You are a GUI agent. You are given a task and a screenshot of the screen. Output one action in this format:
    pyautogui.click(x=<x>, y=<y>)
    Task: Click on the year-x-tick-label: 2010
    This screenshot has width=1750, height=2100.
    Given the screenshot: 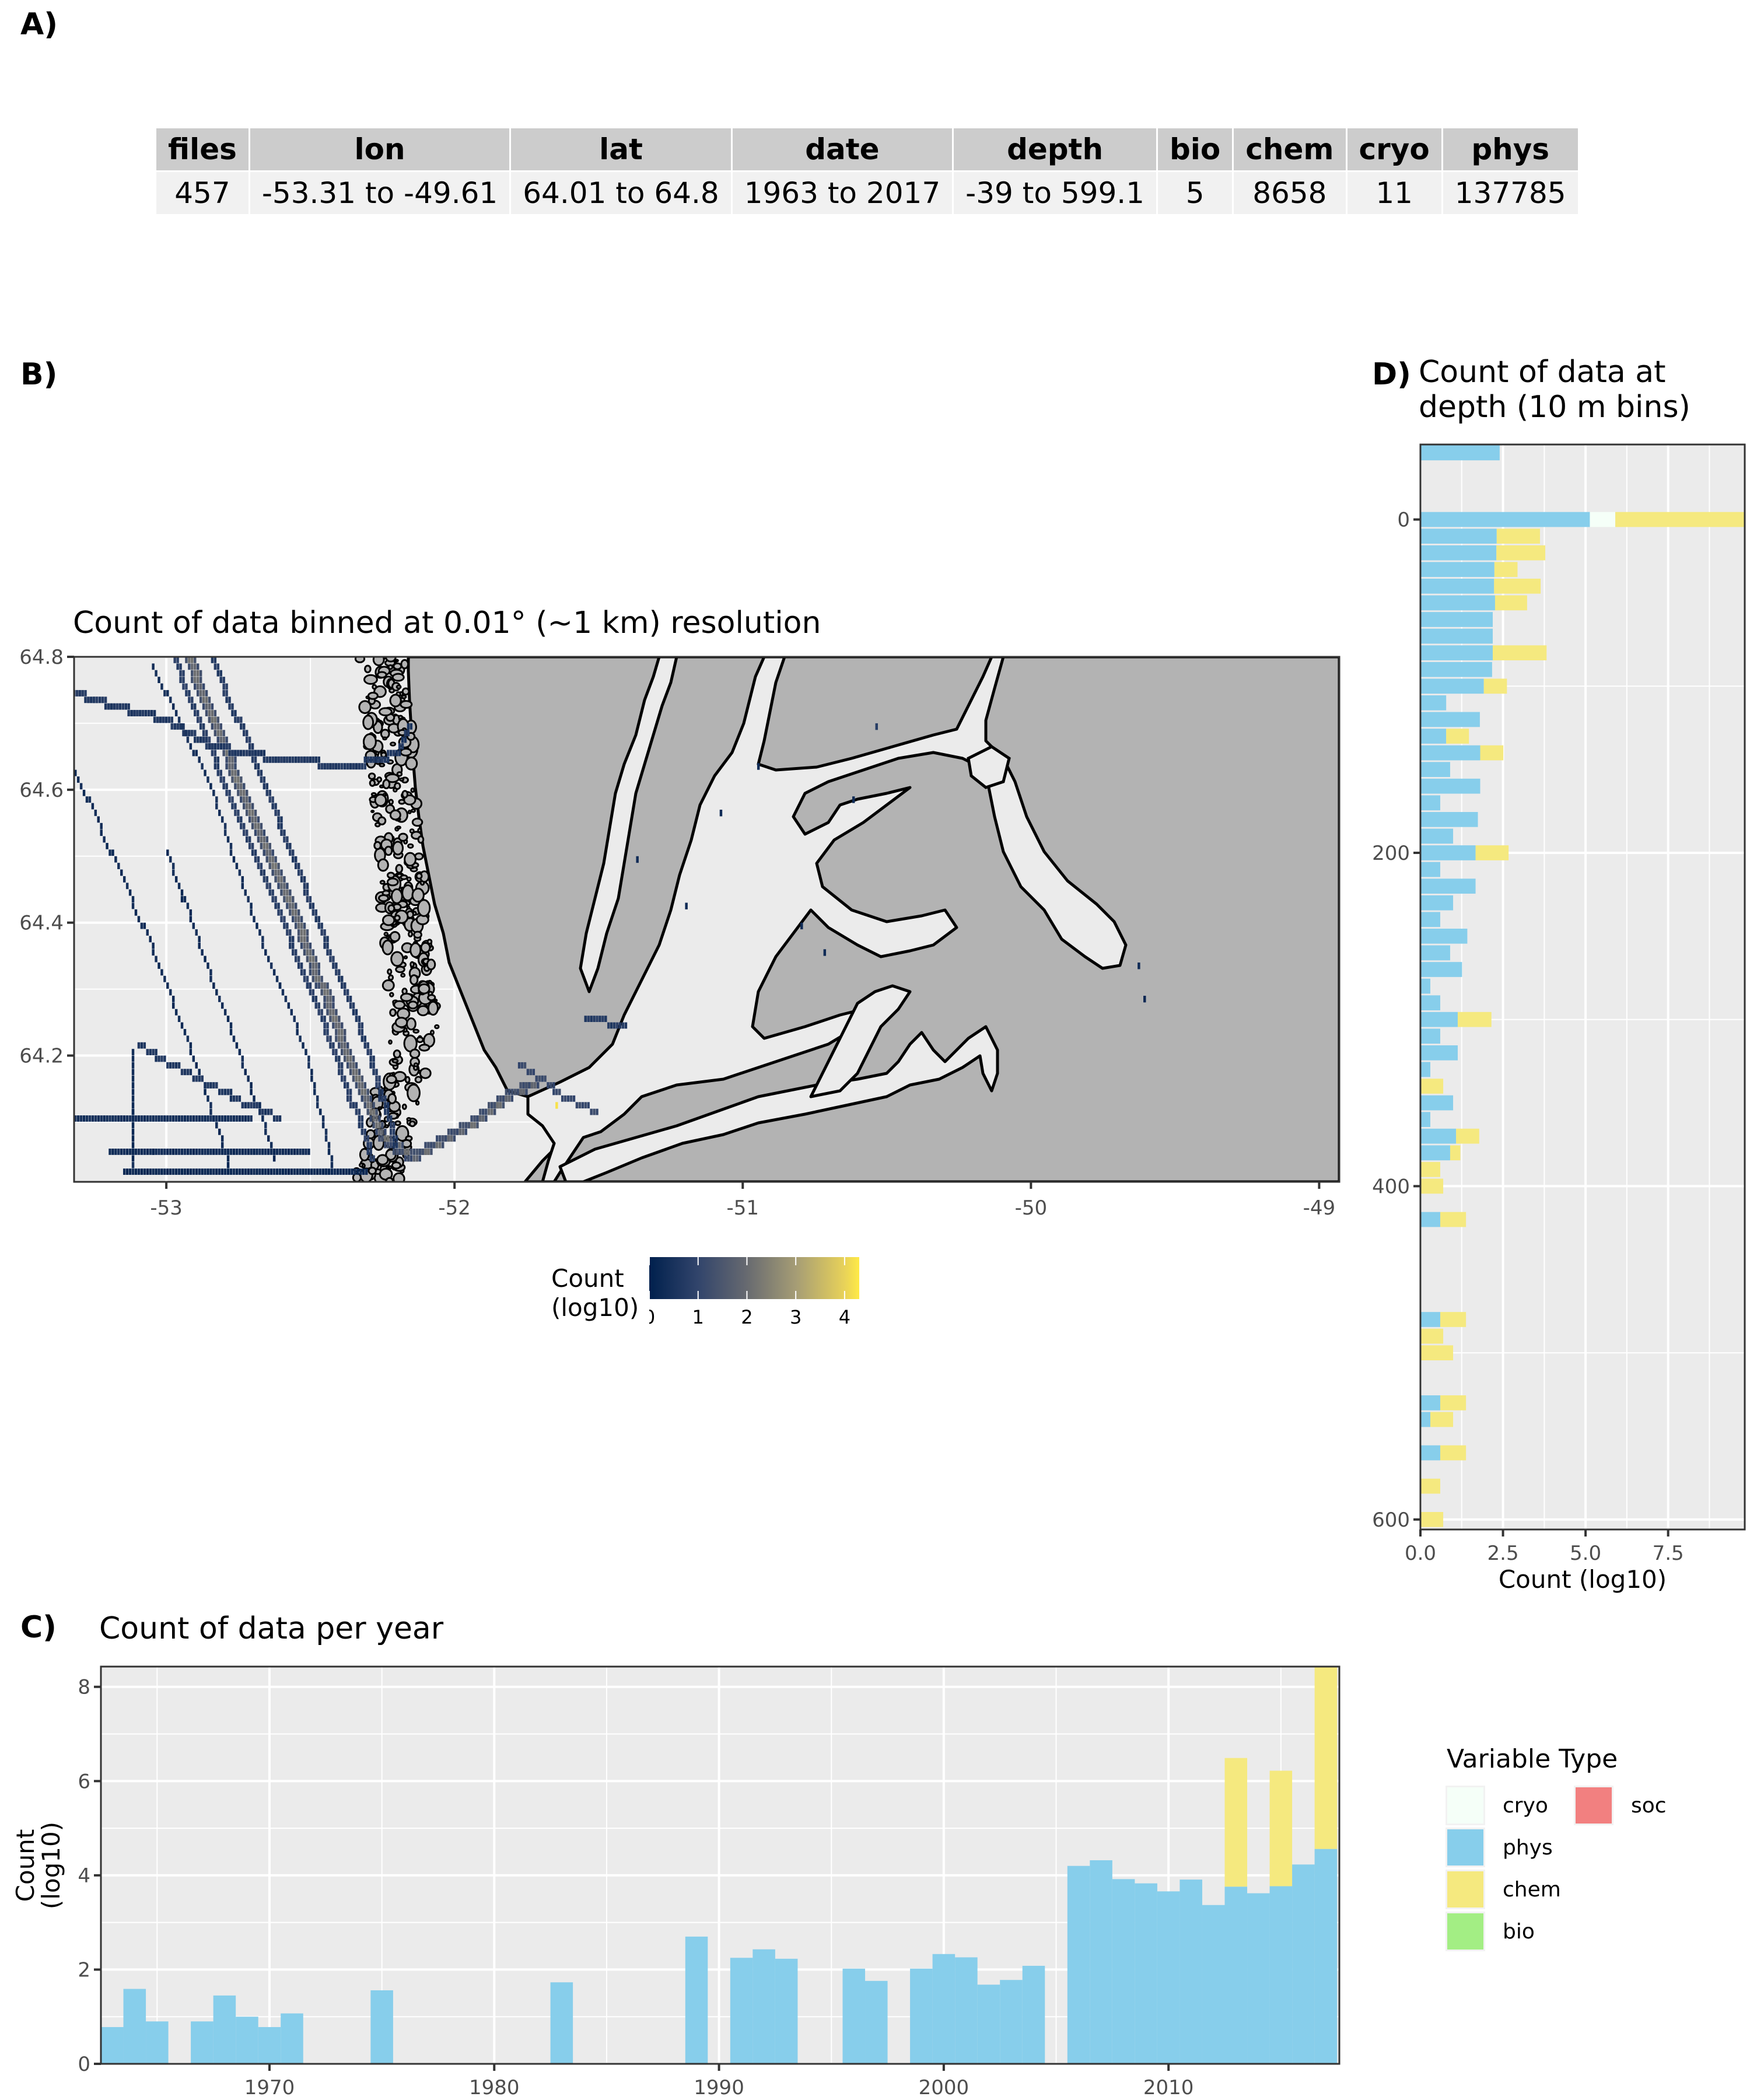 What is the action you would take?
    pyautogui.click(x=1168, y=2087)
    